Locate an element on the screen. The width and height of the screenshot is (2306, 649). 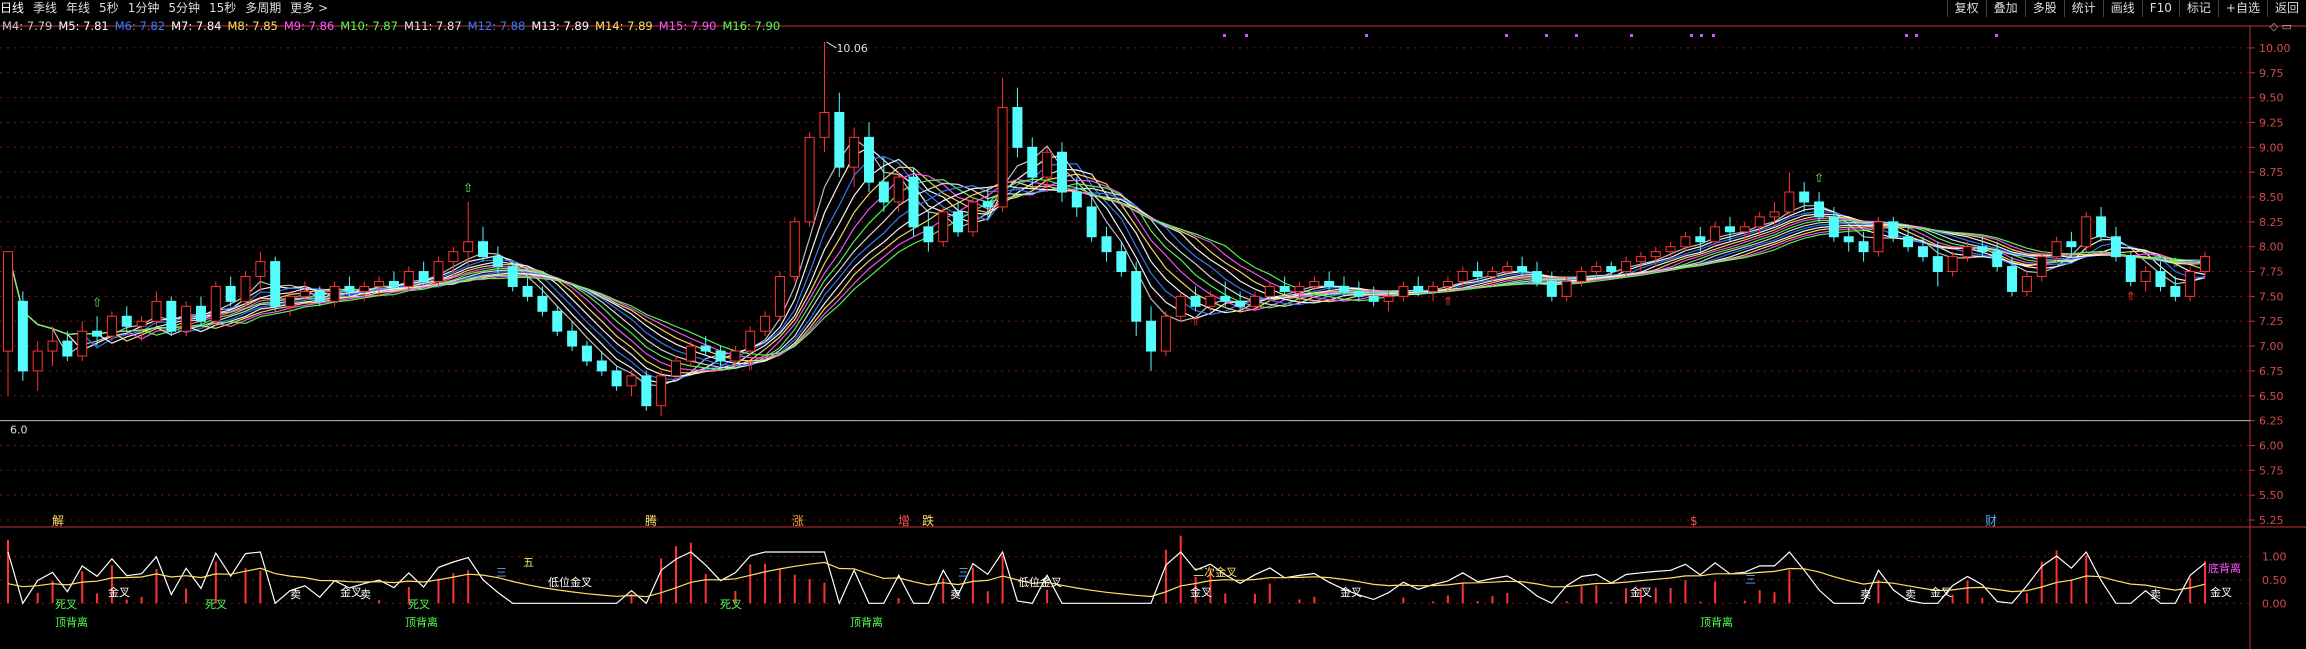
panel-controls: ◇ ▭ is located at coordinates (2281, 26).